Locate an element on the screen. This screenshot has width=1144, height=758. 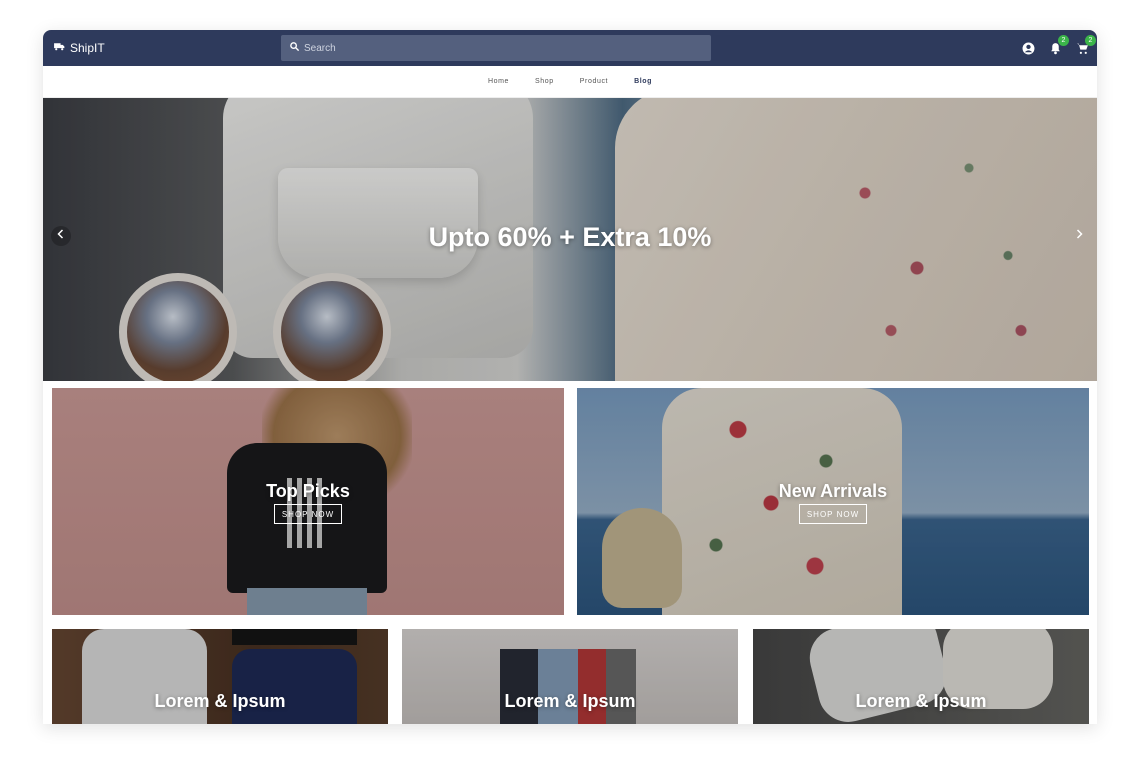
cart-badge: 2 is located at coordinates (1090, 40).